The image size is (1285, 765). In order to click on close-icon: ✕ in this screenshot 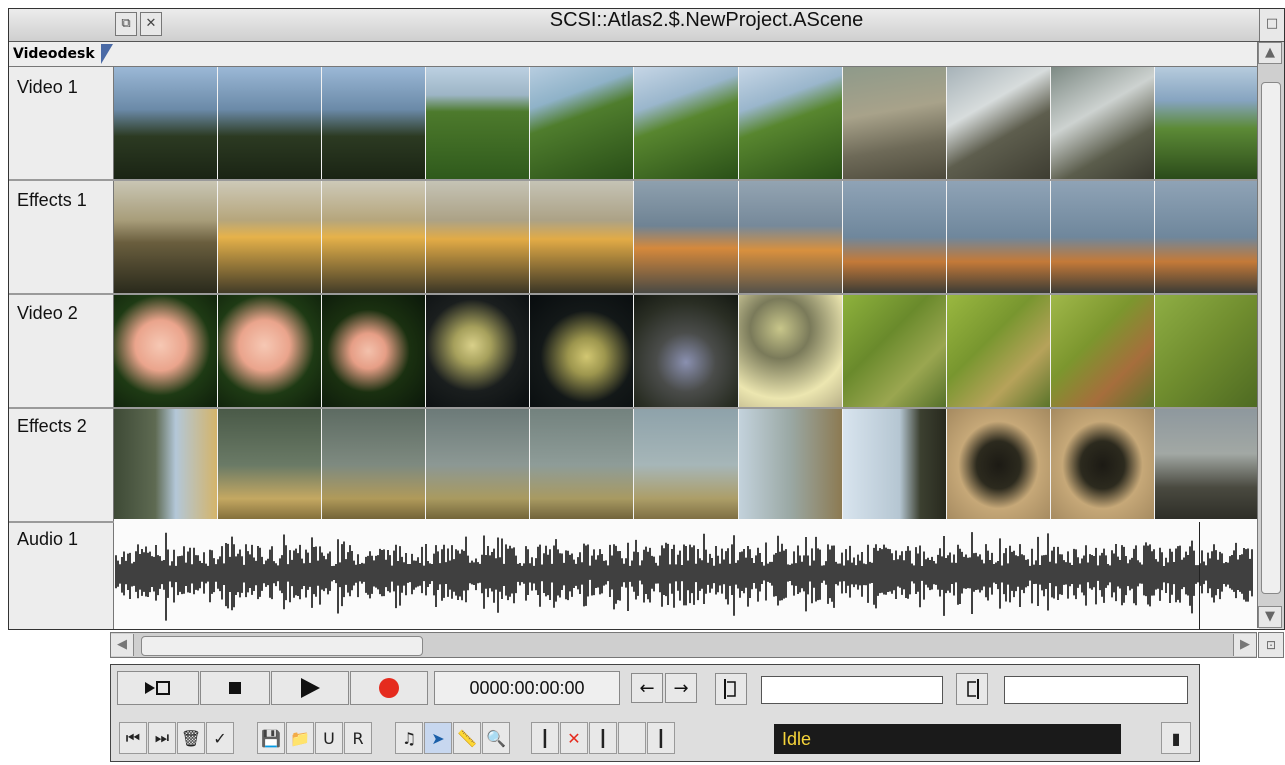, I will do `click(151, 24)`.